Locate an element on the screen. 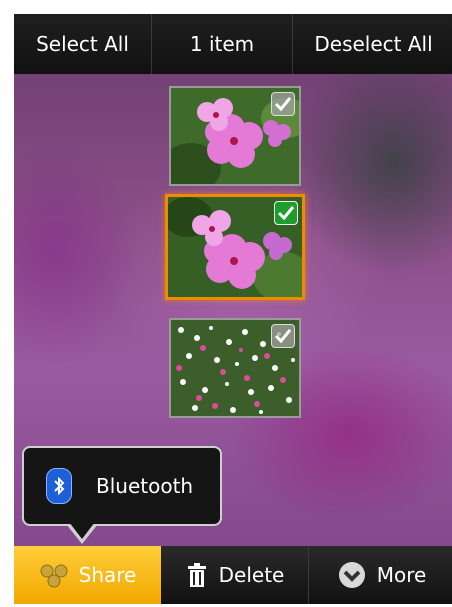 Image resolution: width=452 pixels, height=607 pixels. share-options-popup: Bluetooth is located at coordinates (122, 486).